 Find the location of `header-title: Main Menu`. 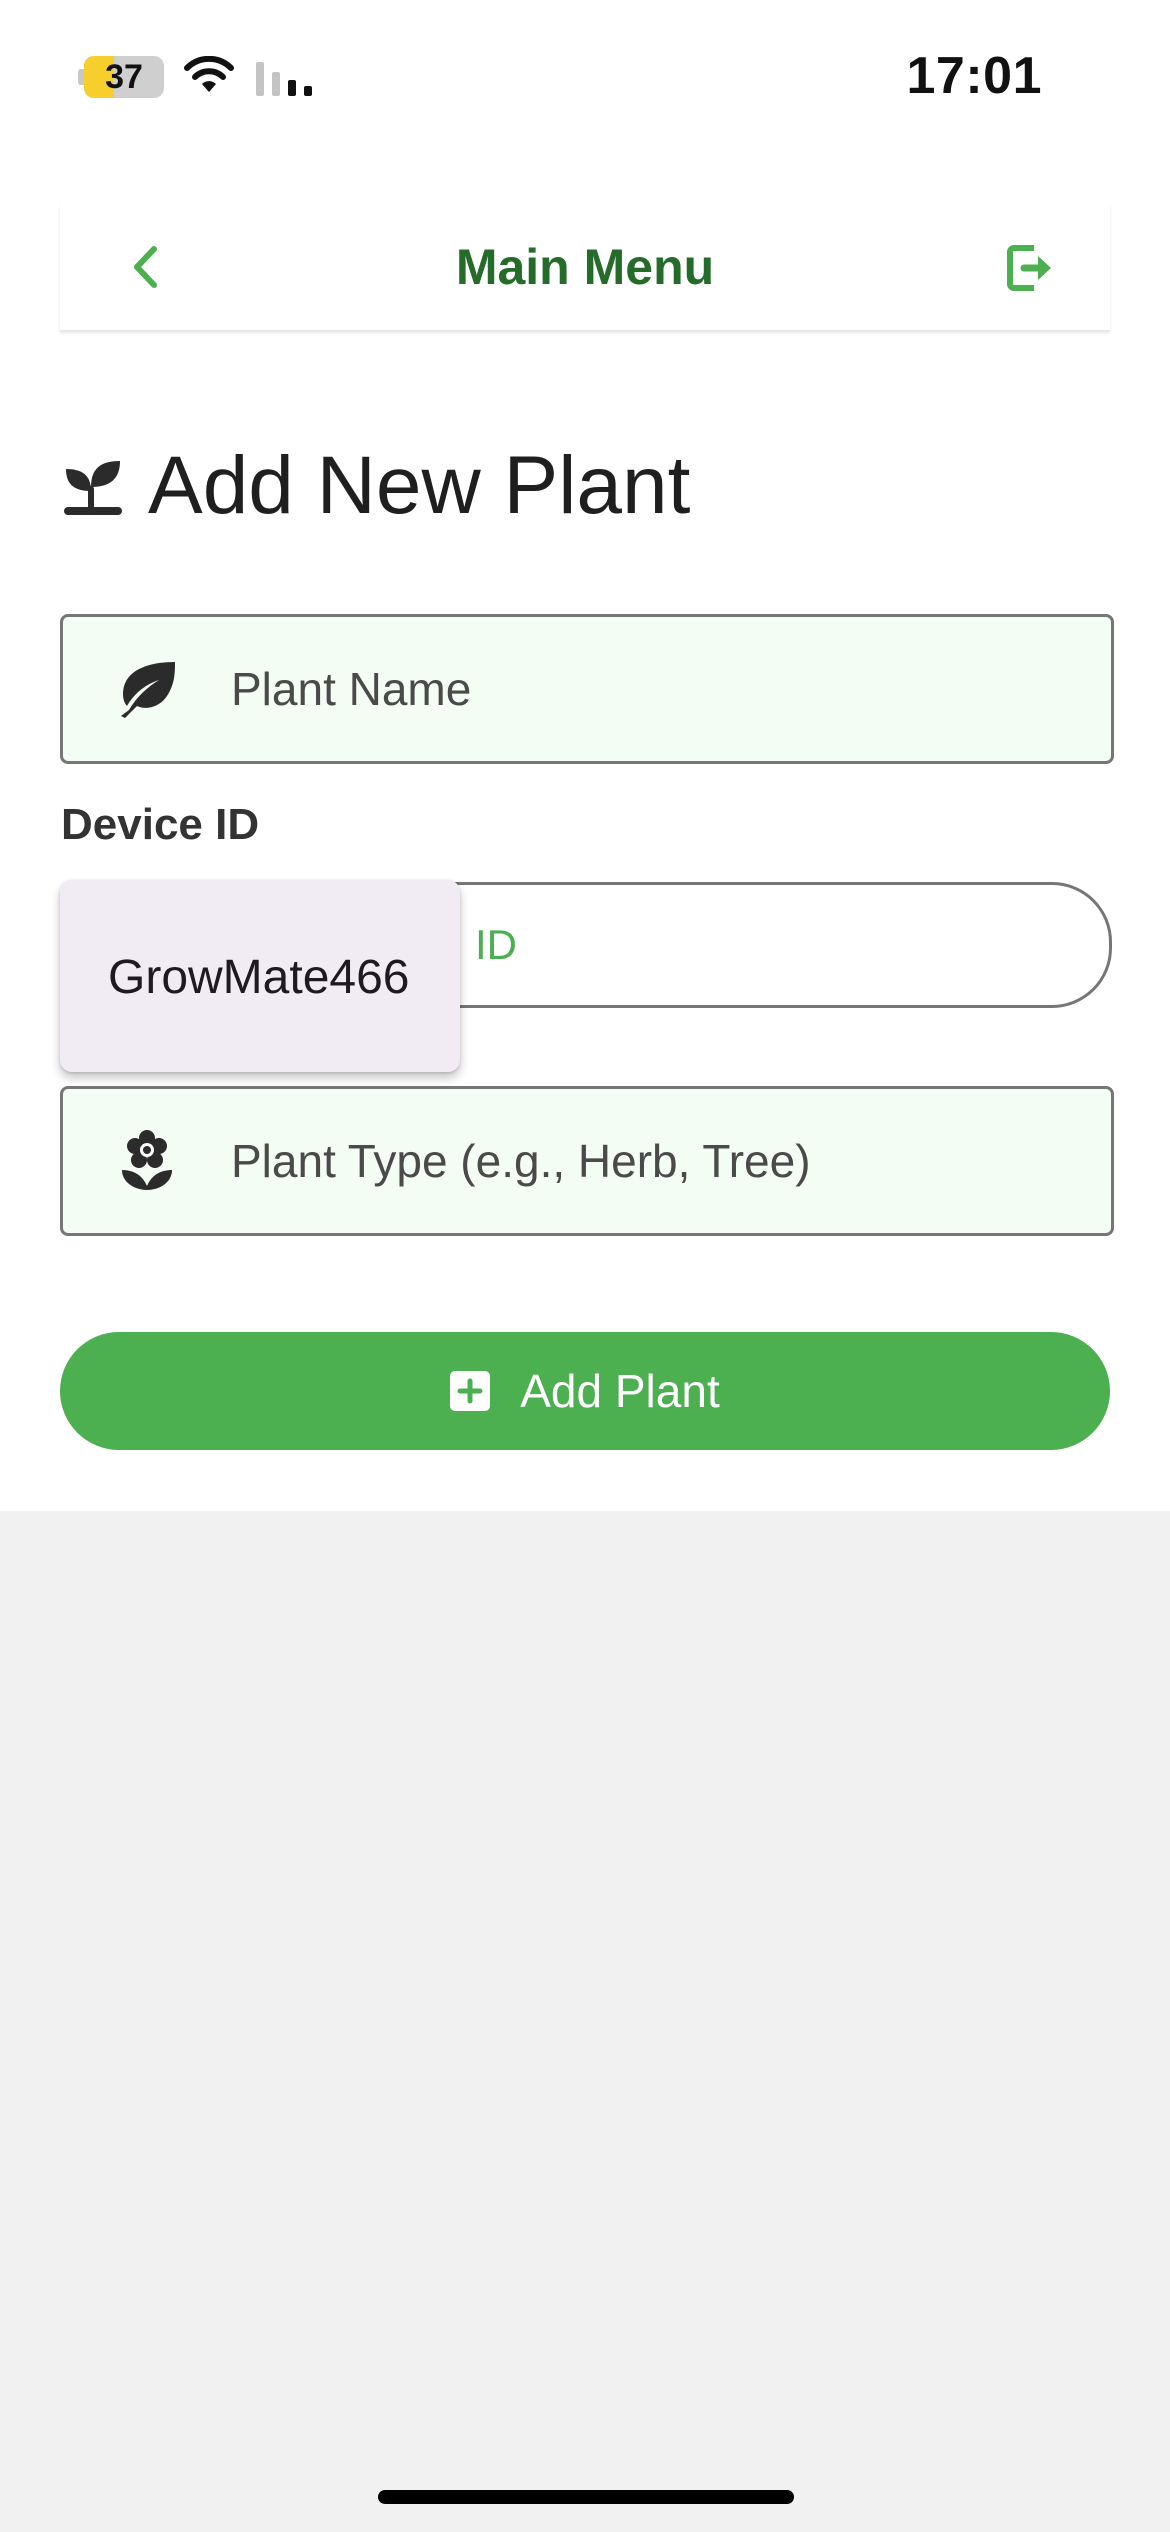

header-title: Main Menu is located at coordinates (585, 267).